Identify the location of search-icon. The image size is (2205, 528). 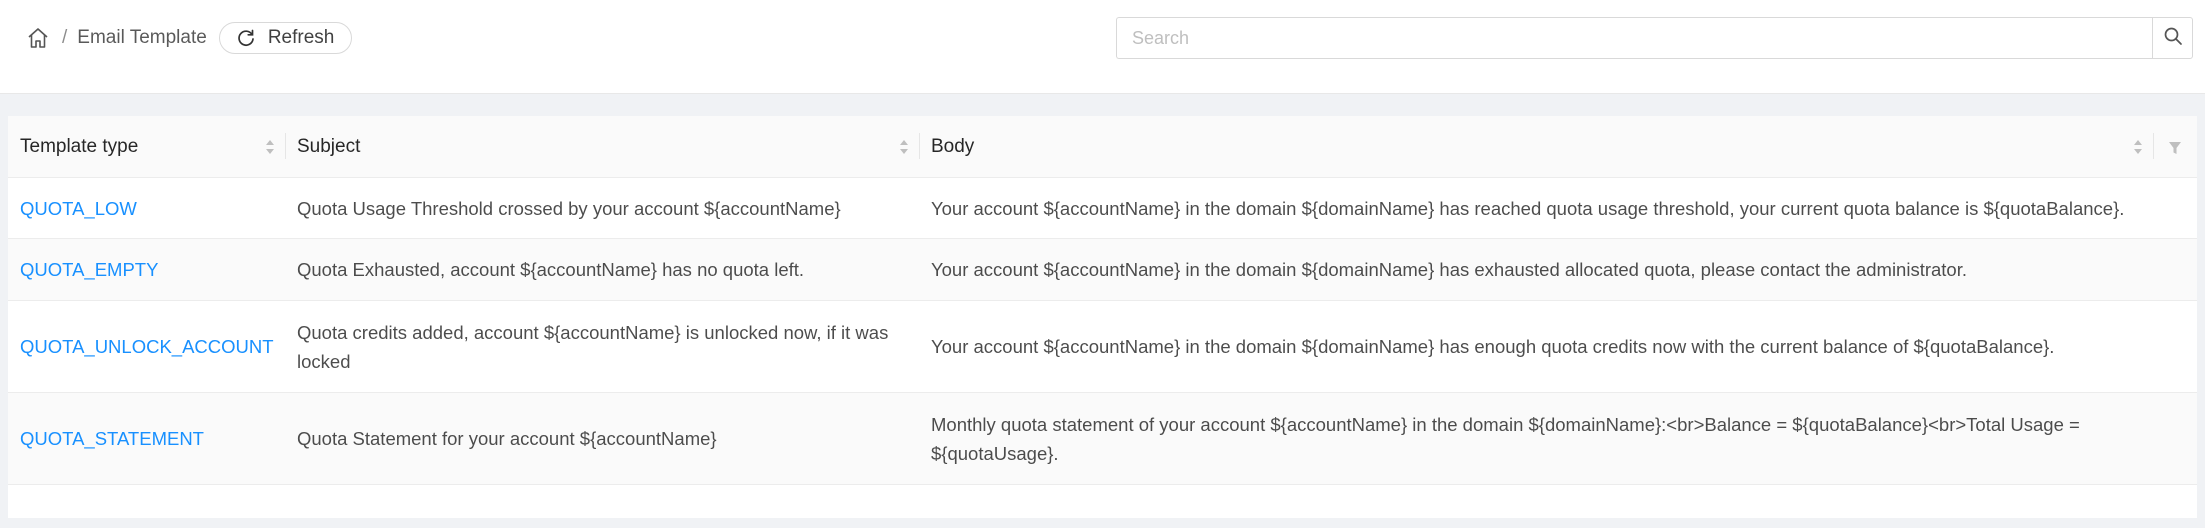
(2173, 38).